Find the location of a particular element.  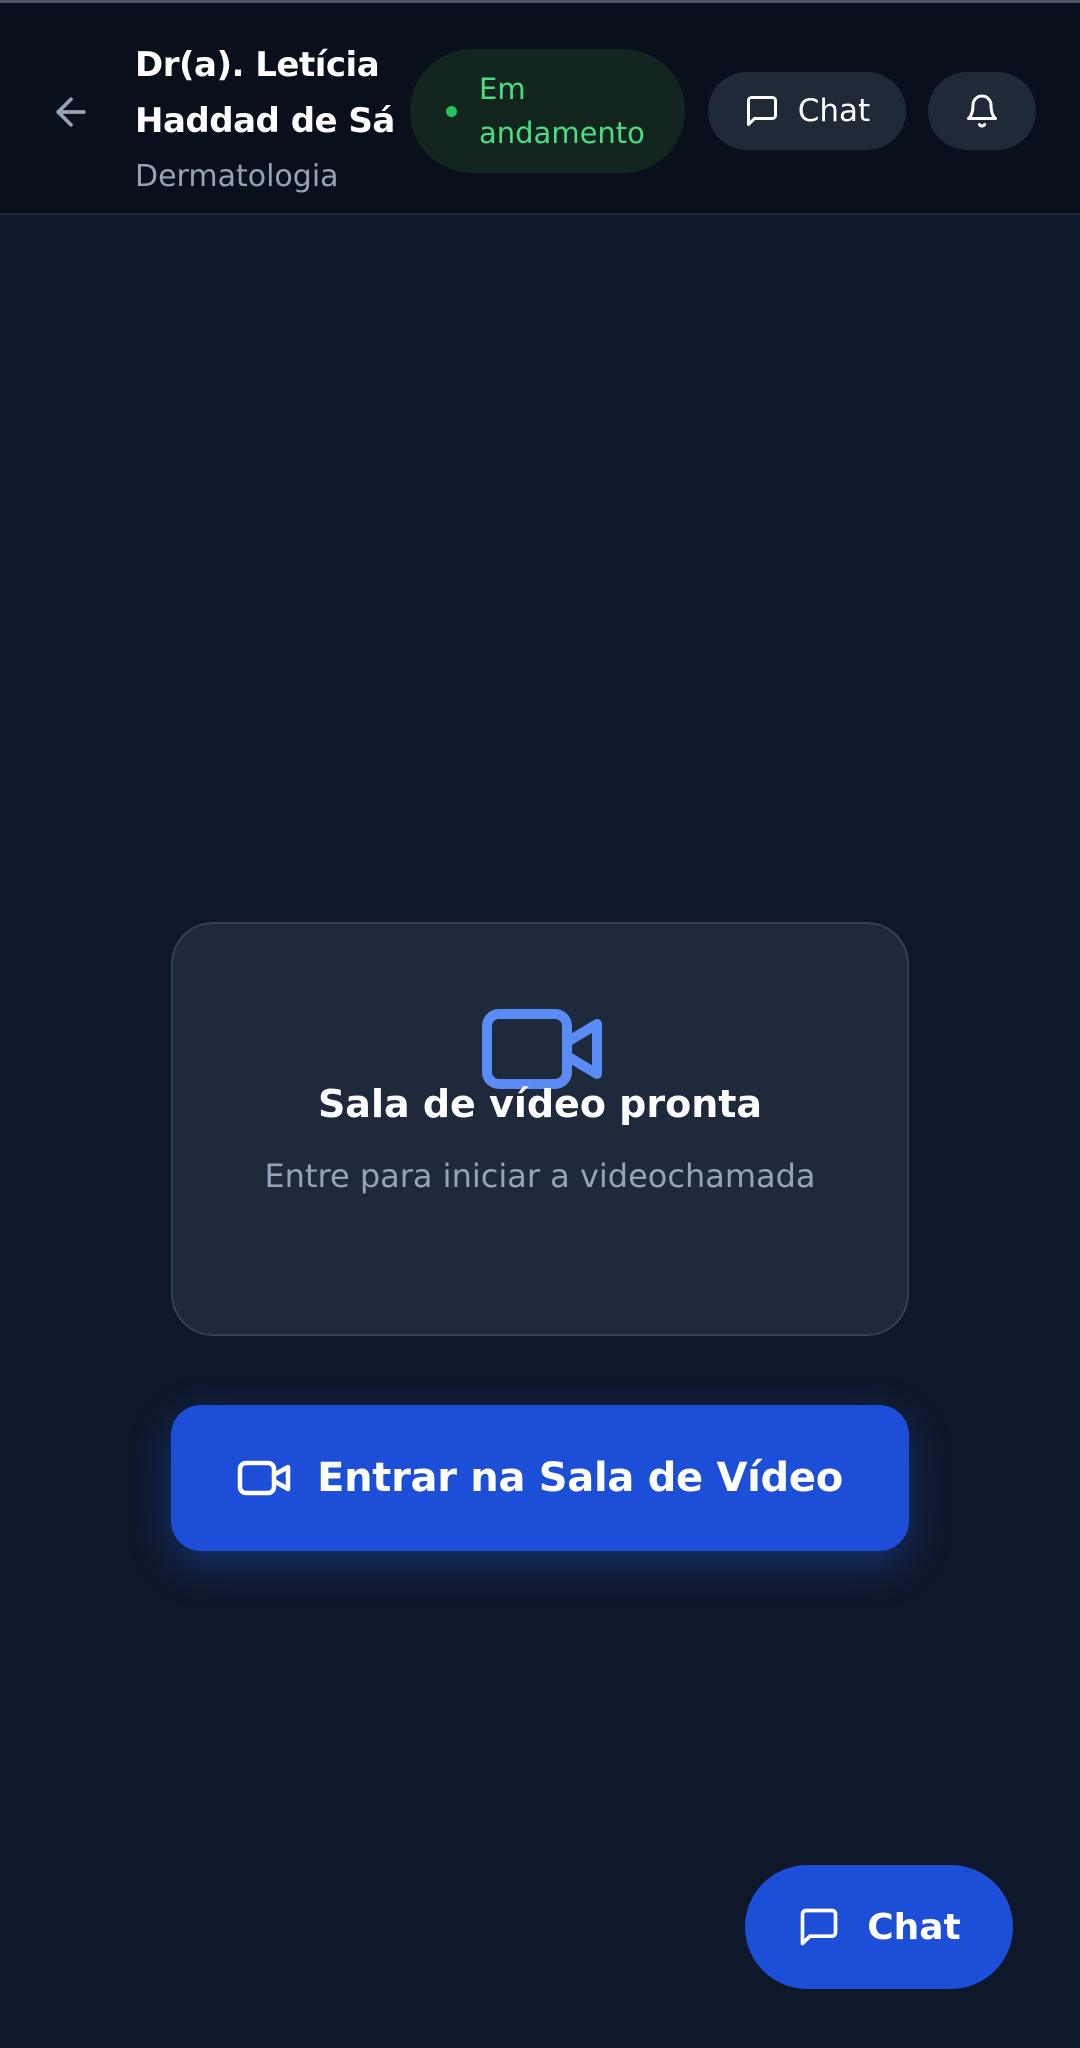

doctor-name: Dr(a). Letícia Haddad de Sá is located at coordinates (265, 93).